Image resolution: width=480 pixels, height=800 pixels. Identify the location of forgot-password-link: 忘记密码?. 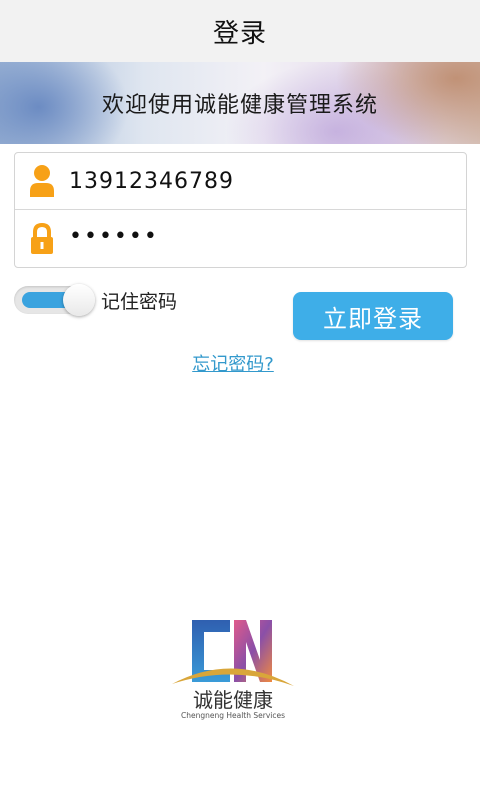
(233, 363).